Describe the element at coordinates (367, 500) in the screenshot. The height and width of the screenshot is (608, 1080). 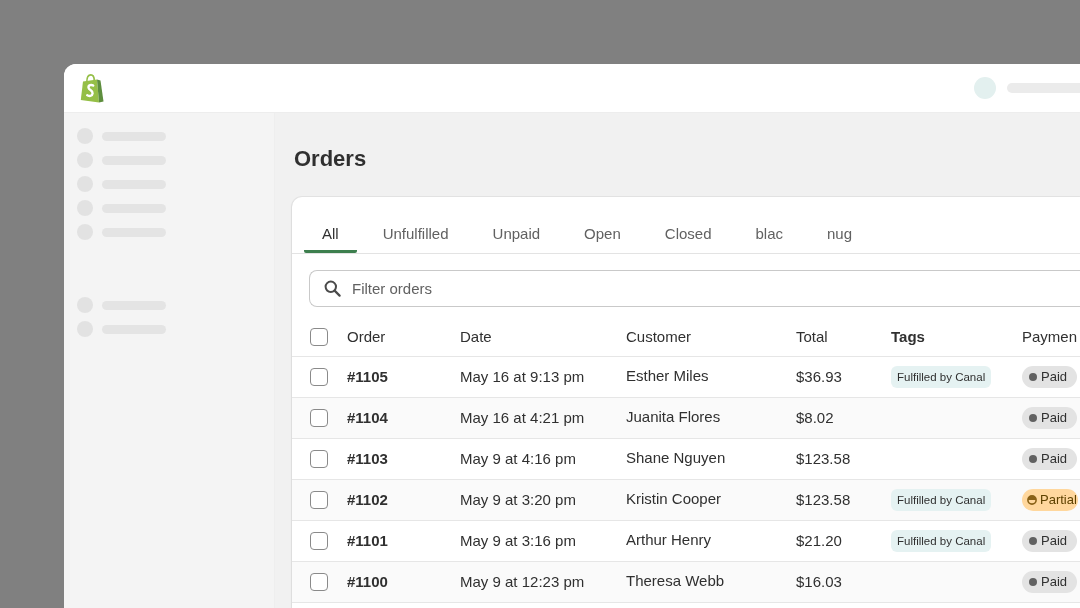
I see `order-number: #1102` at that location.